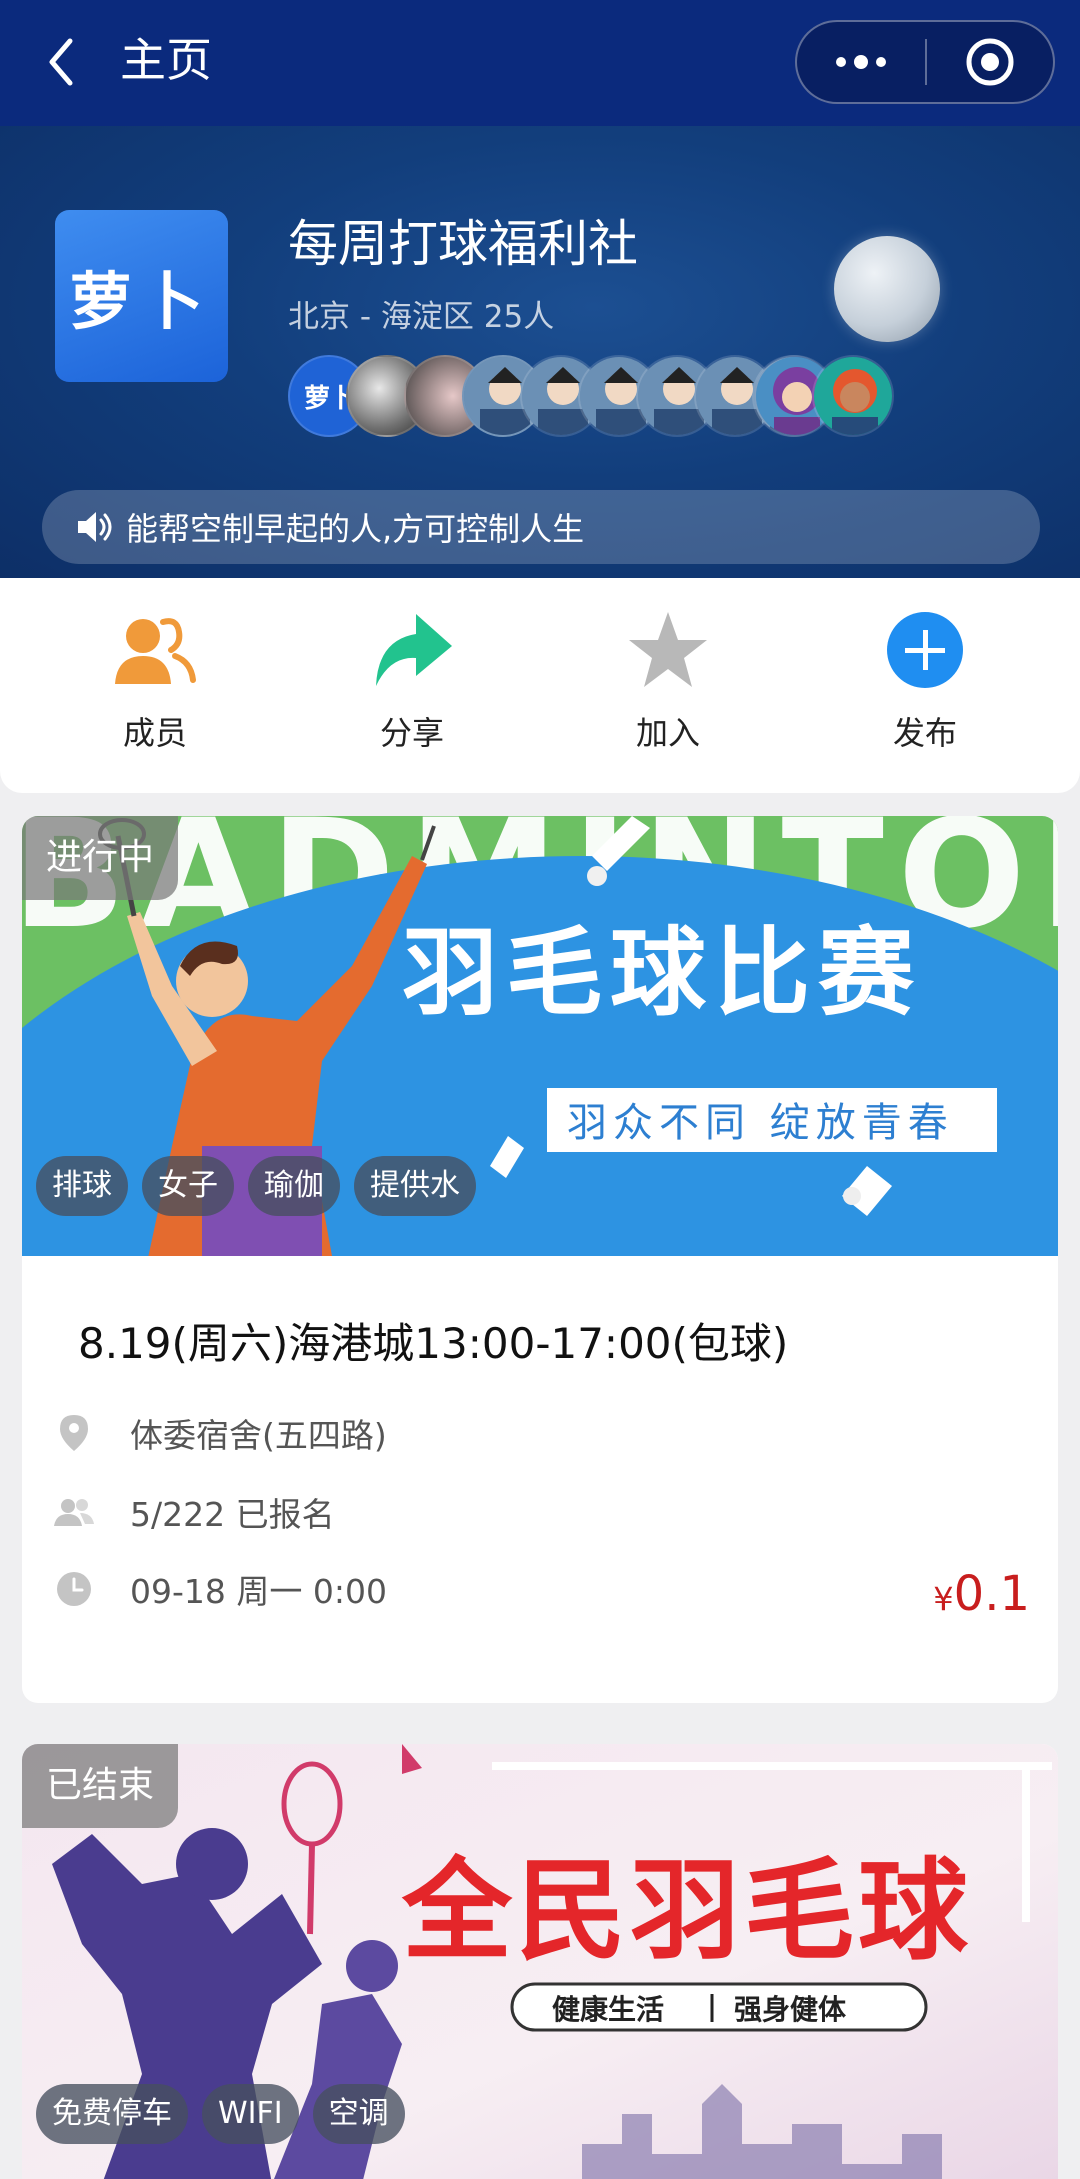 Image resolution: width=1080 pixels, height=2179 pixels. I want to click on navigation-bar: 主页, so click(540, 63).